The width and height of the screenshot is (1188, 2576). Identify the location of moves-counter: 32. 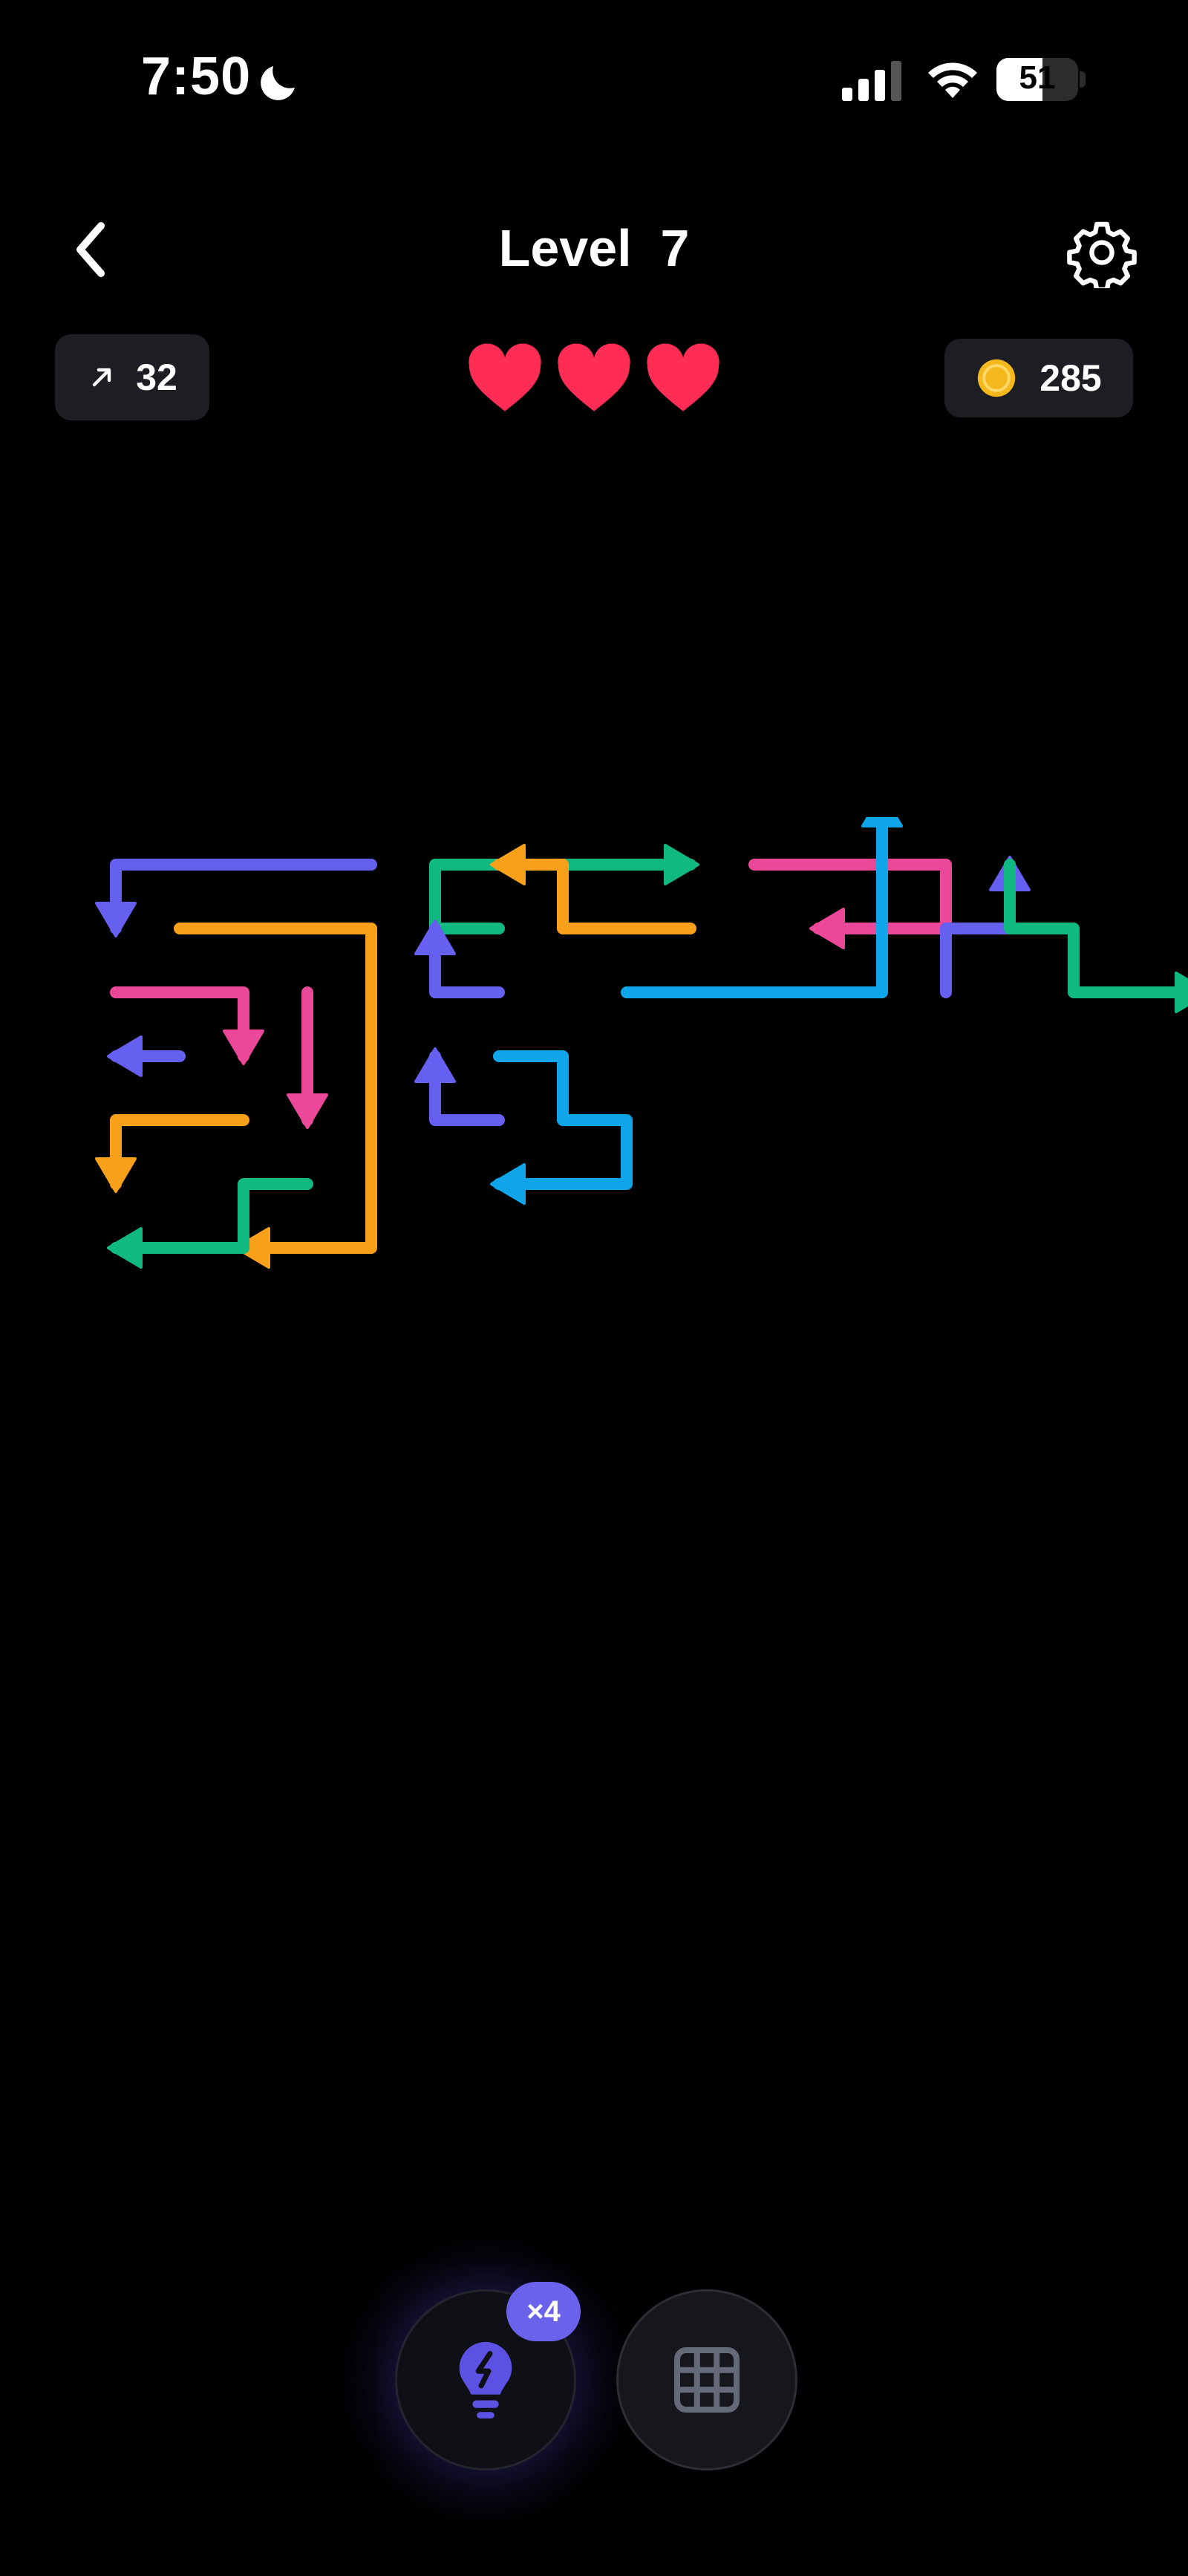
(132, 377).